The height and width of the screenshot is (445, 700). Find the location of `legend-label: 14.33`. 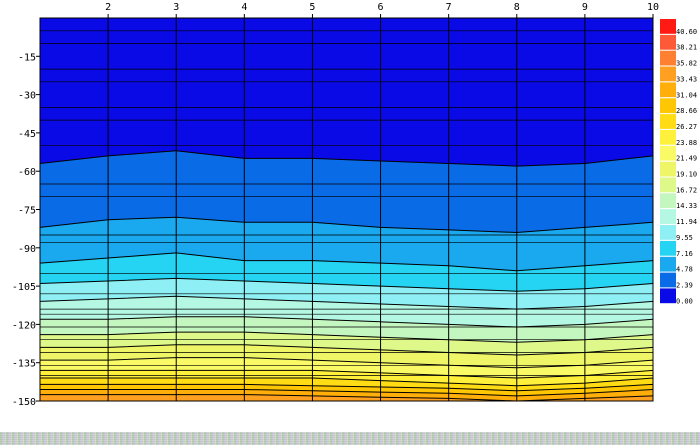

legend-label: 14.33 is located at coordinates (686, 206).